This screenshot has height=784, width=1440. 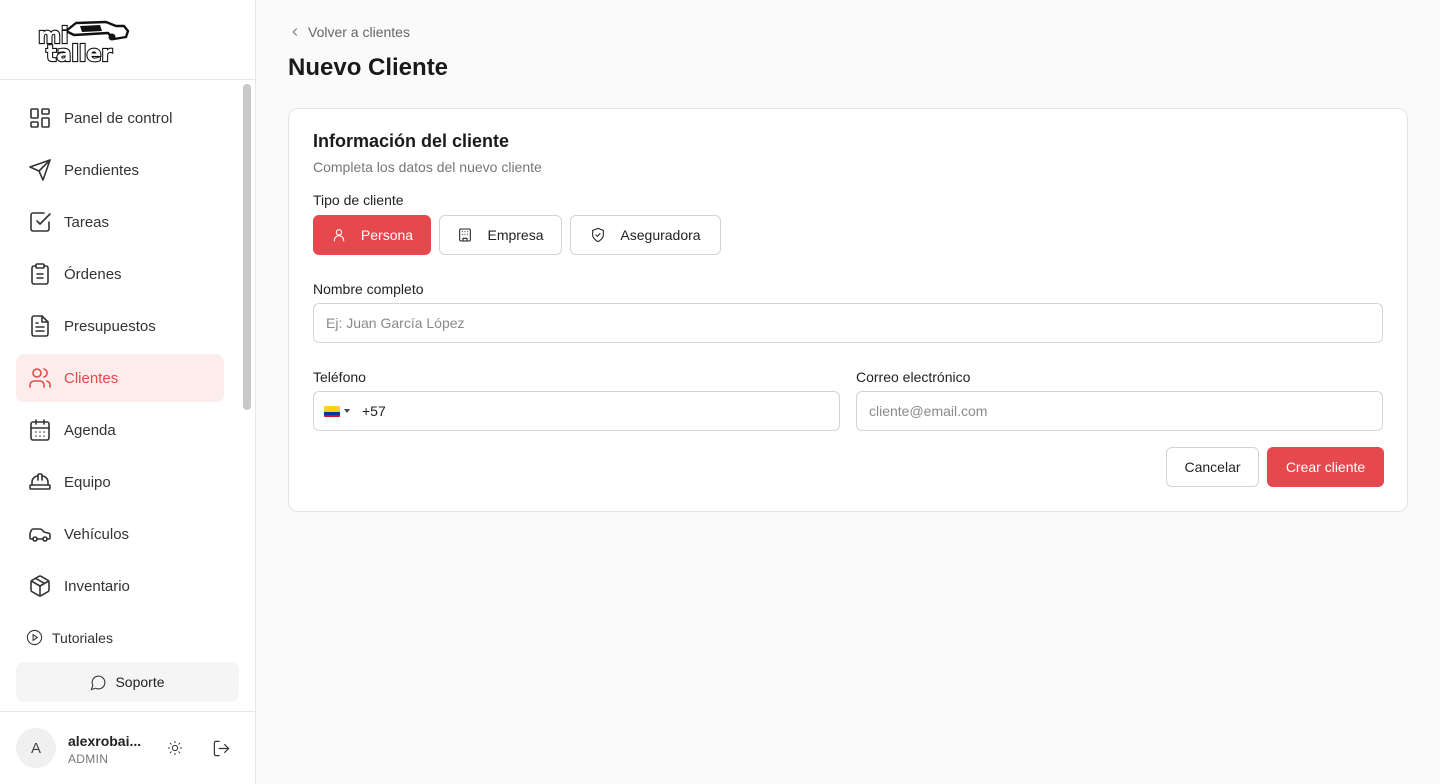 What do you see at coordinates (82, 637) in the screenshot?
I see `tutorials-label: Tutoriales` at bounding box center [82, 637].